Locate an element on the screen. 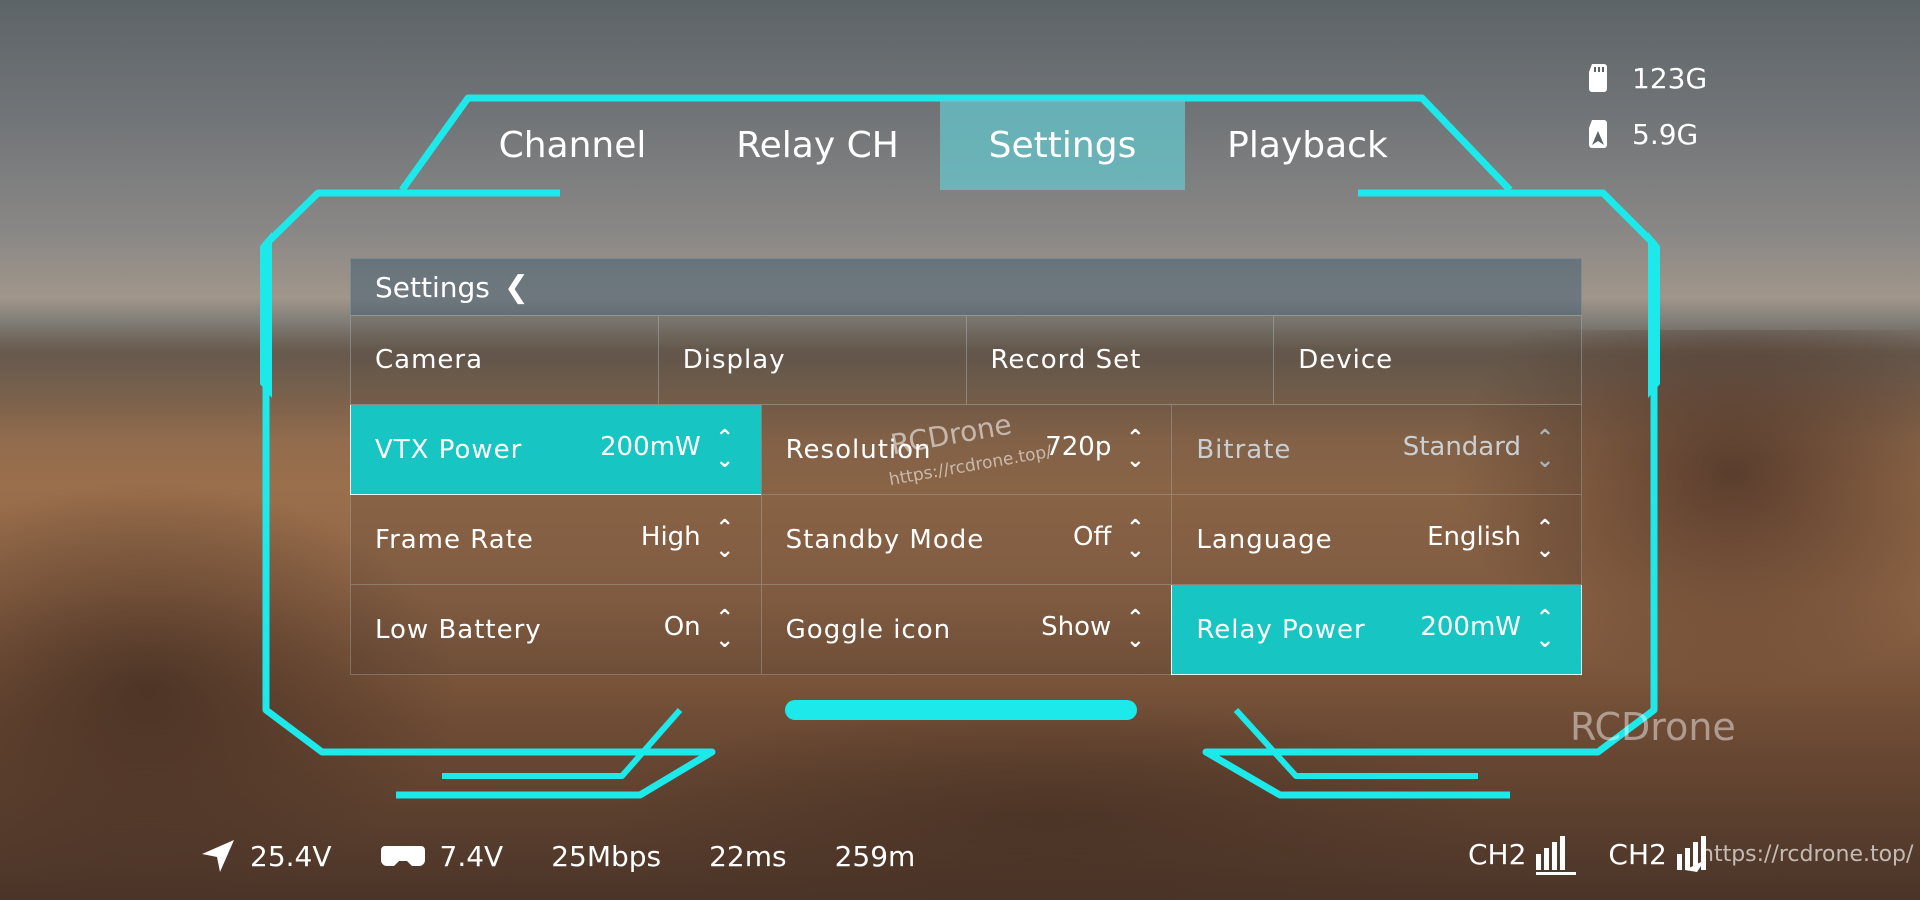 The height and width of the screenshot is (900, 1920). panel-header: Settings ❮ is located at coordinates (966, 286).